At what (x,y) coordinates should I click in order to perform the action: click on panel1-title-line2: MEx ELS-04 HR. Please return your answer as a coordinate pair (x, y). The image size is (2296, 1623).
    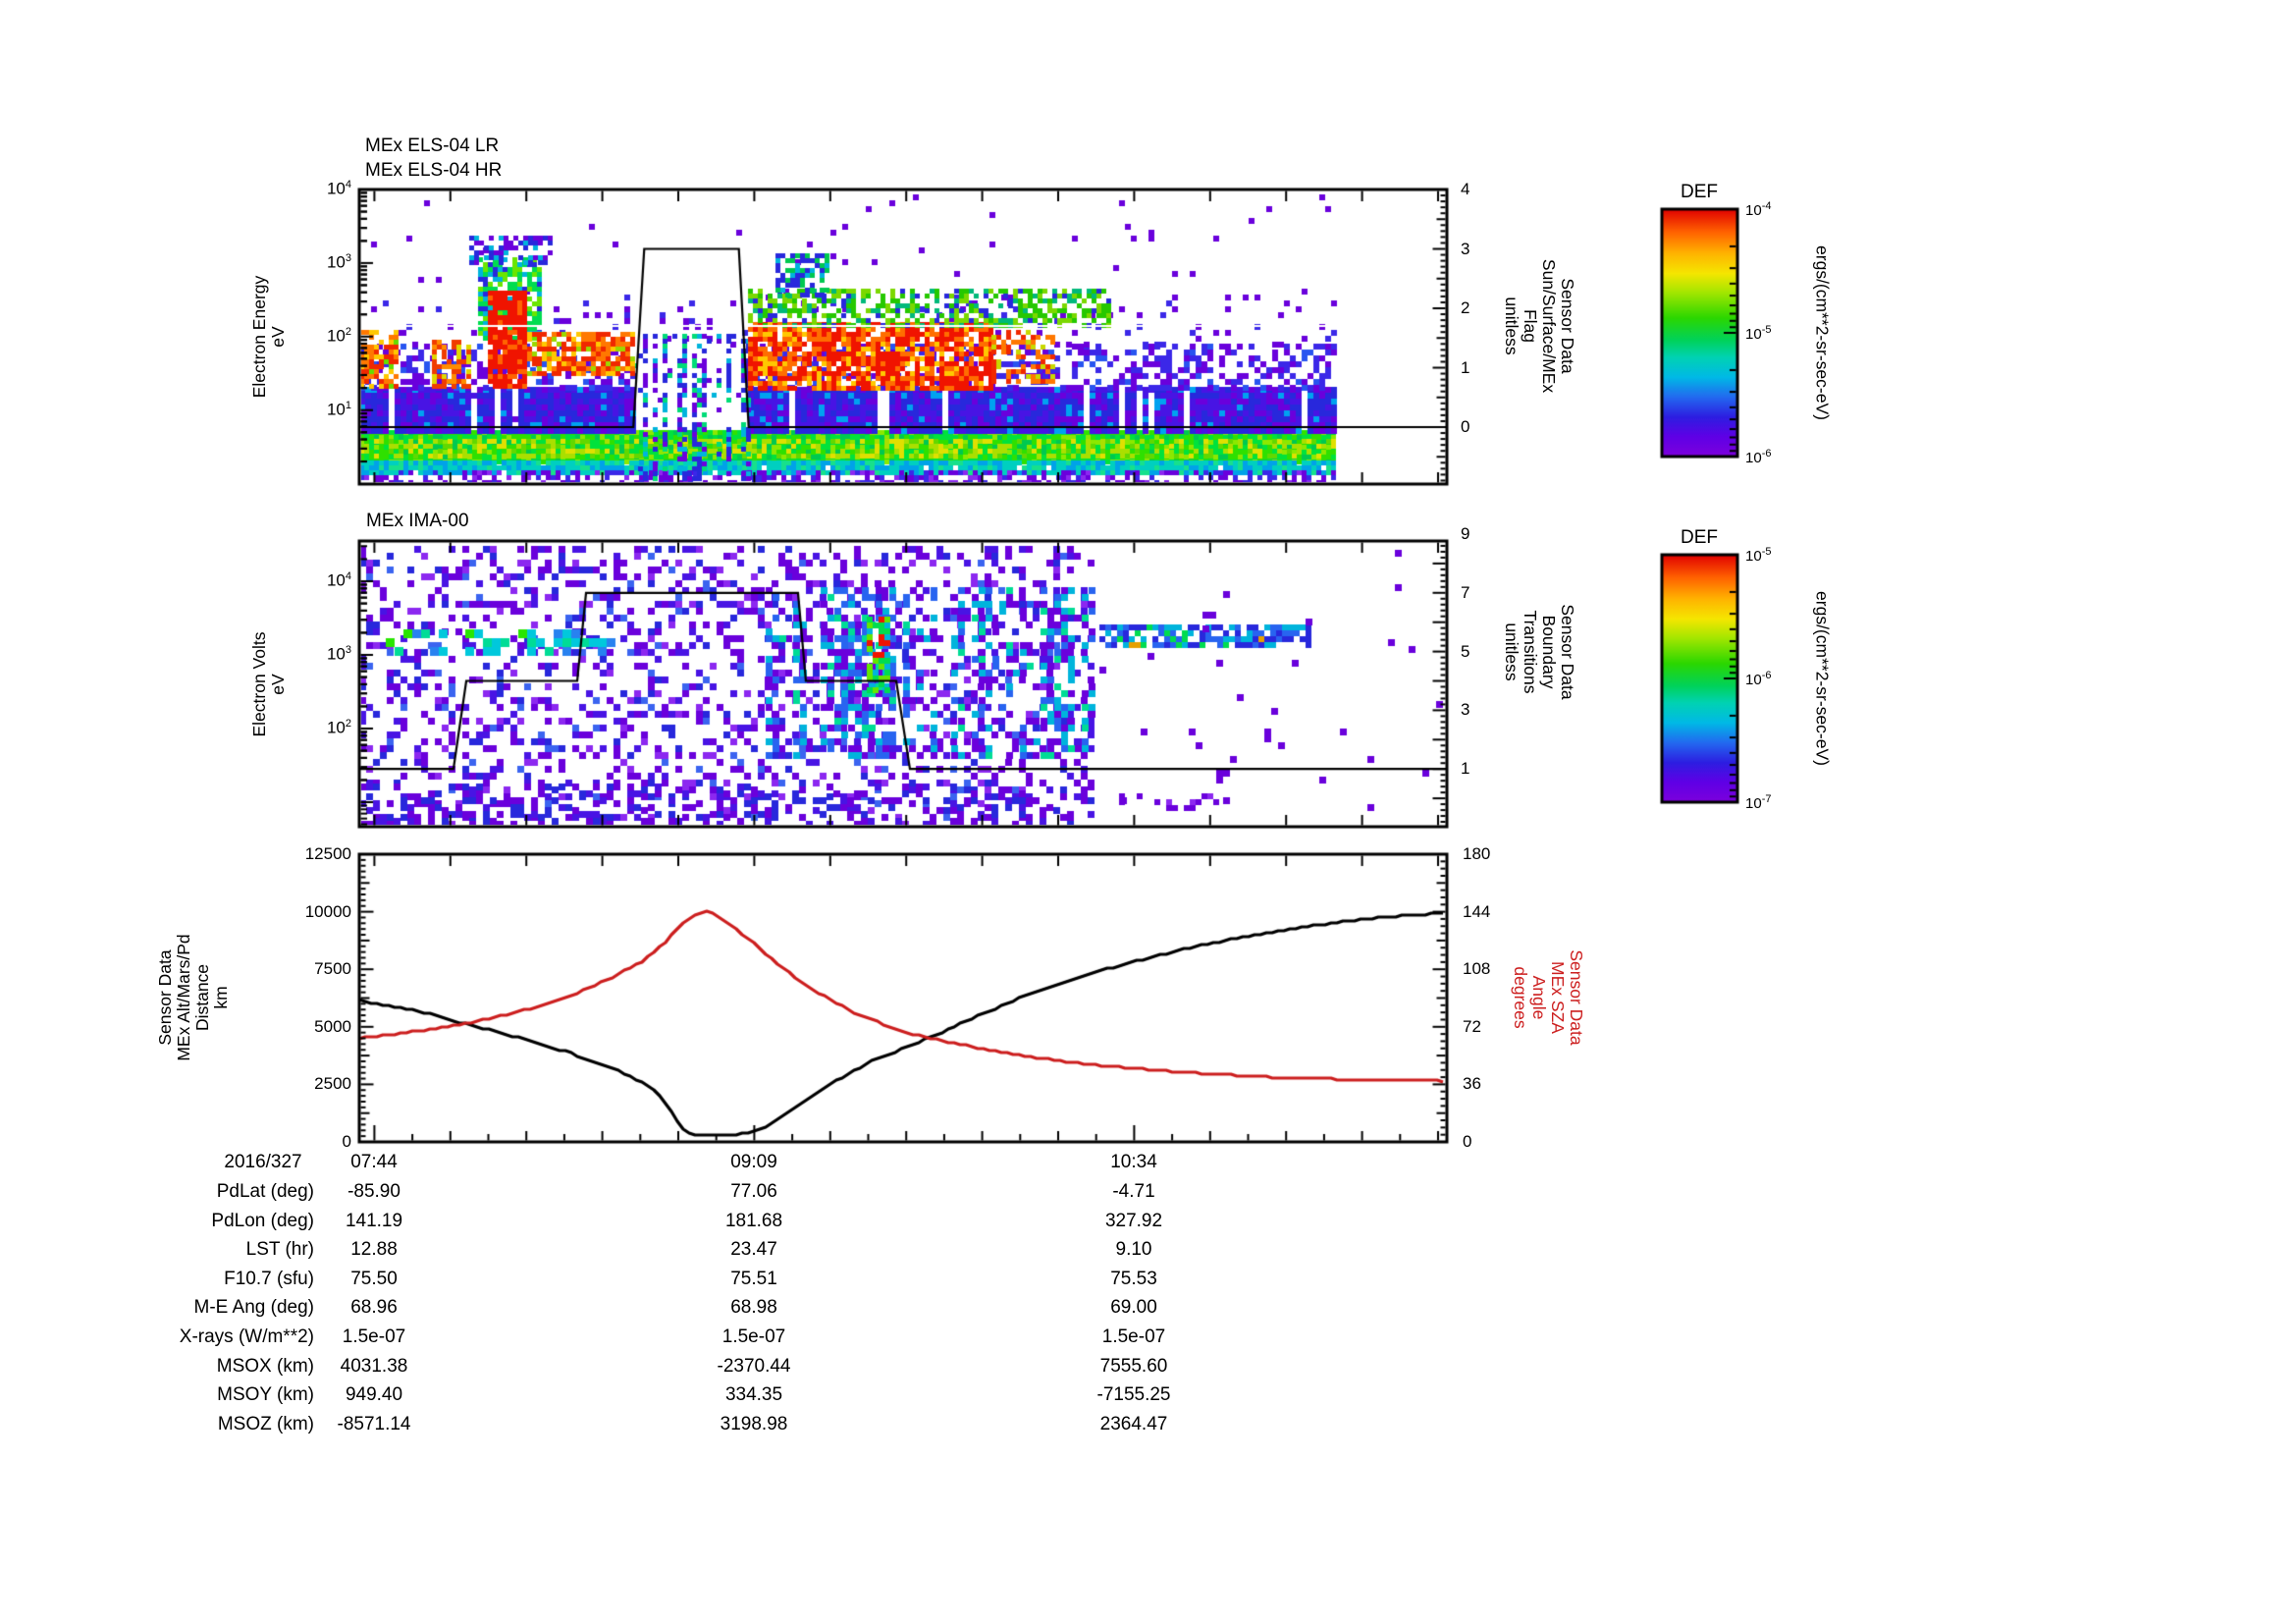
    Looking at the image, I should click on (434, 170).